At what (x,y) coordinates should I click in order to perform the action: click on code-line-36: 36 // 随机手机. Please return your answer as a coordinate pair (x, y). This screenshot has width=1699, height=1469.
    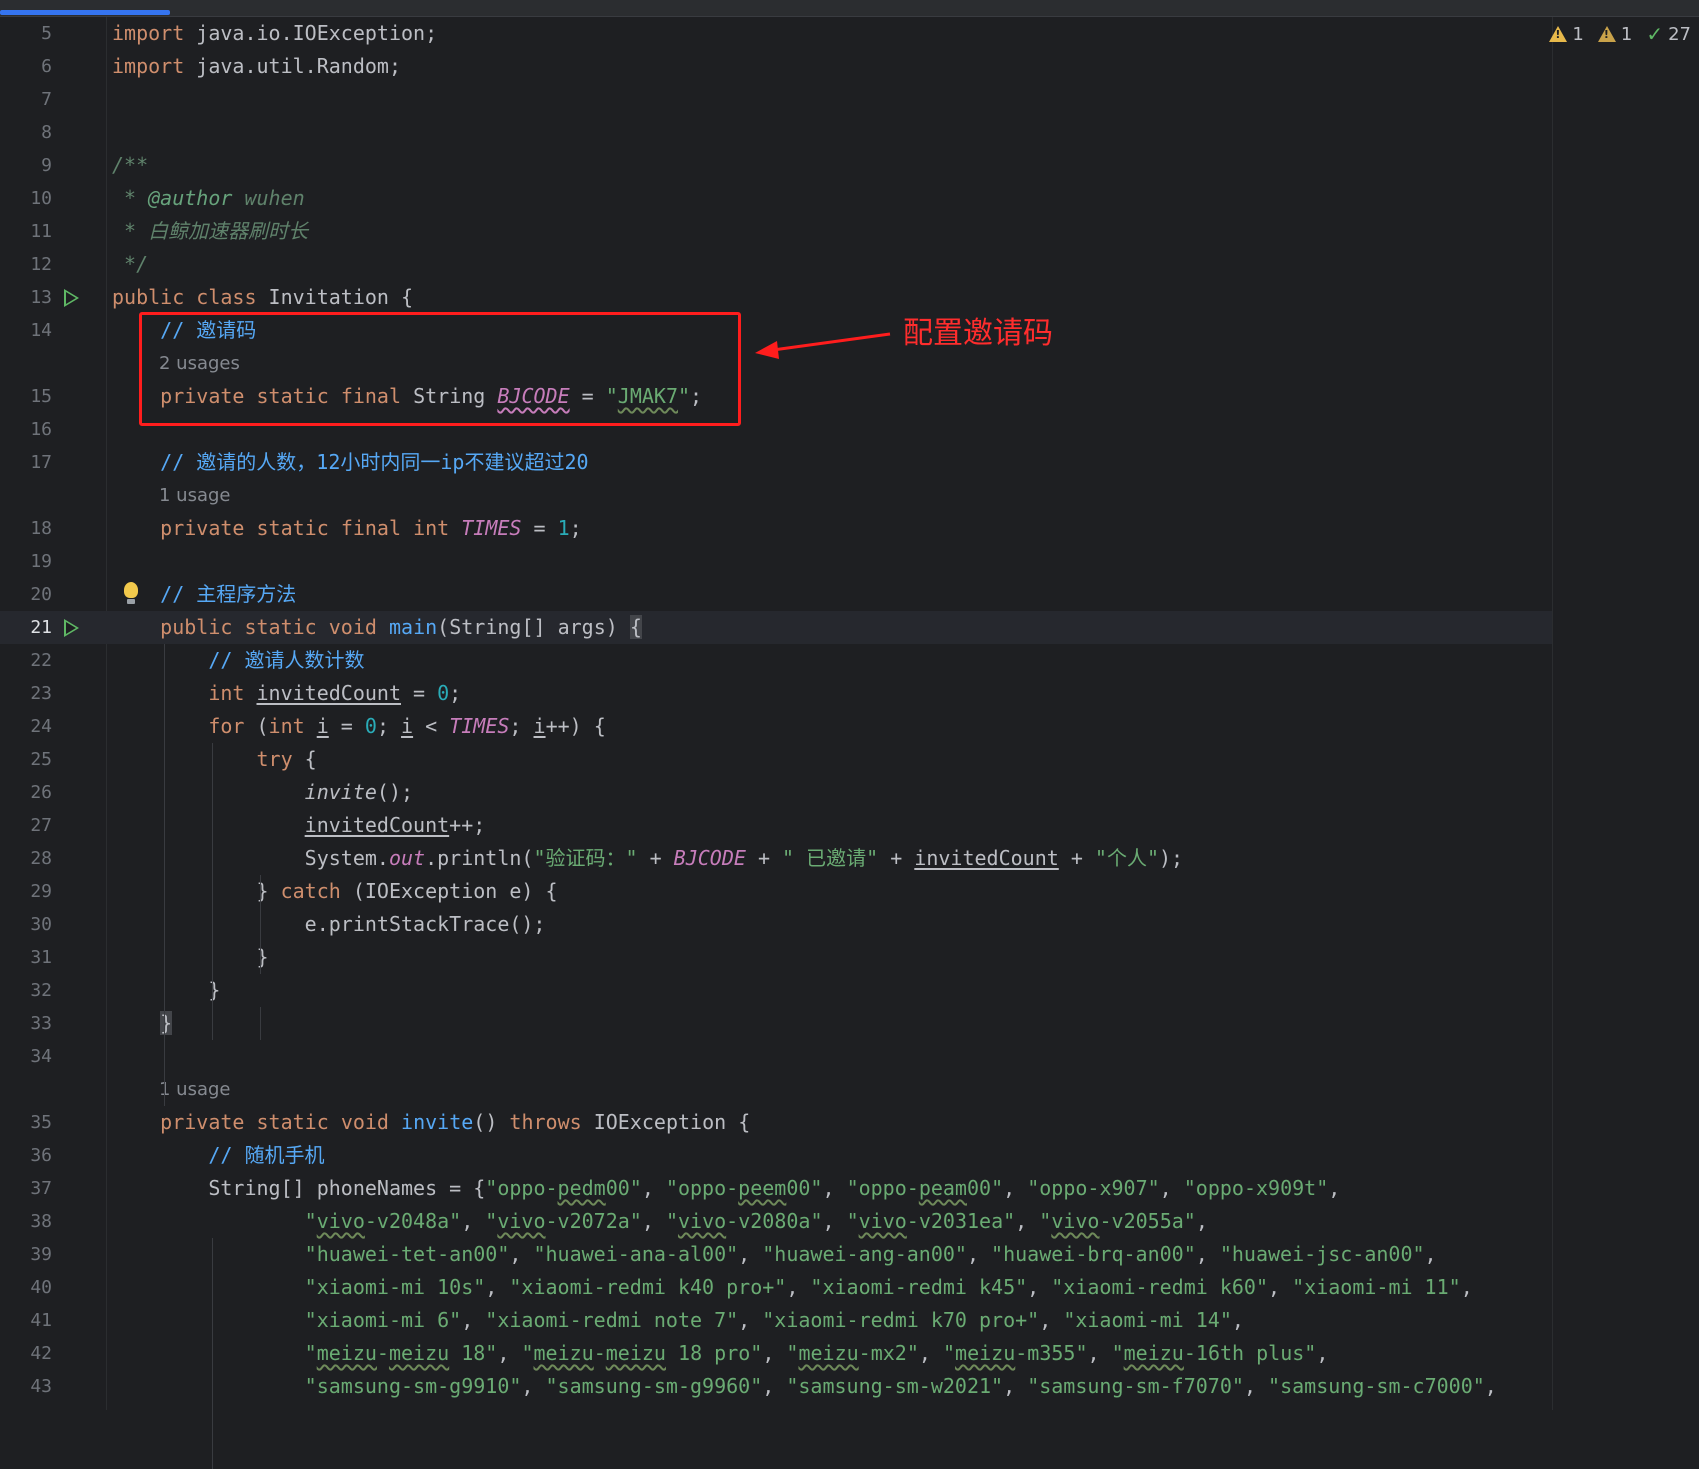
    Looking at the image, I should click on (776, 1155).